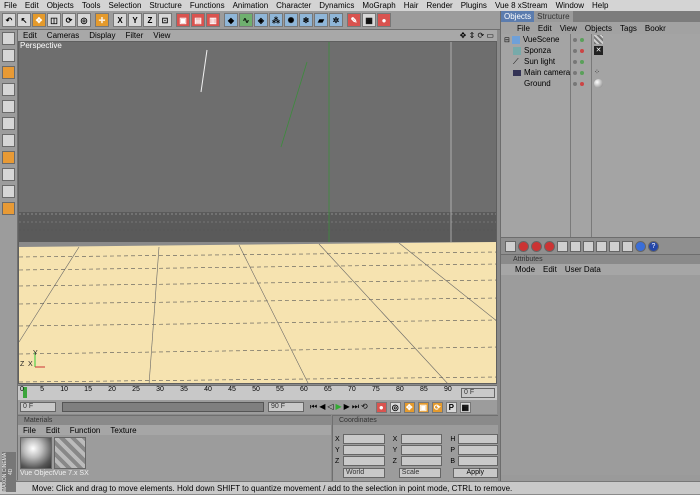 This screenshot has height=495, width=700. What do you see at coordinates (84, 20) in the screenshot?
I see `live-select-icon: ◎` at bounding box center [84, 20].